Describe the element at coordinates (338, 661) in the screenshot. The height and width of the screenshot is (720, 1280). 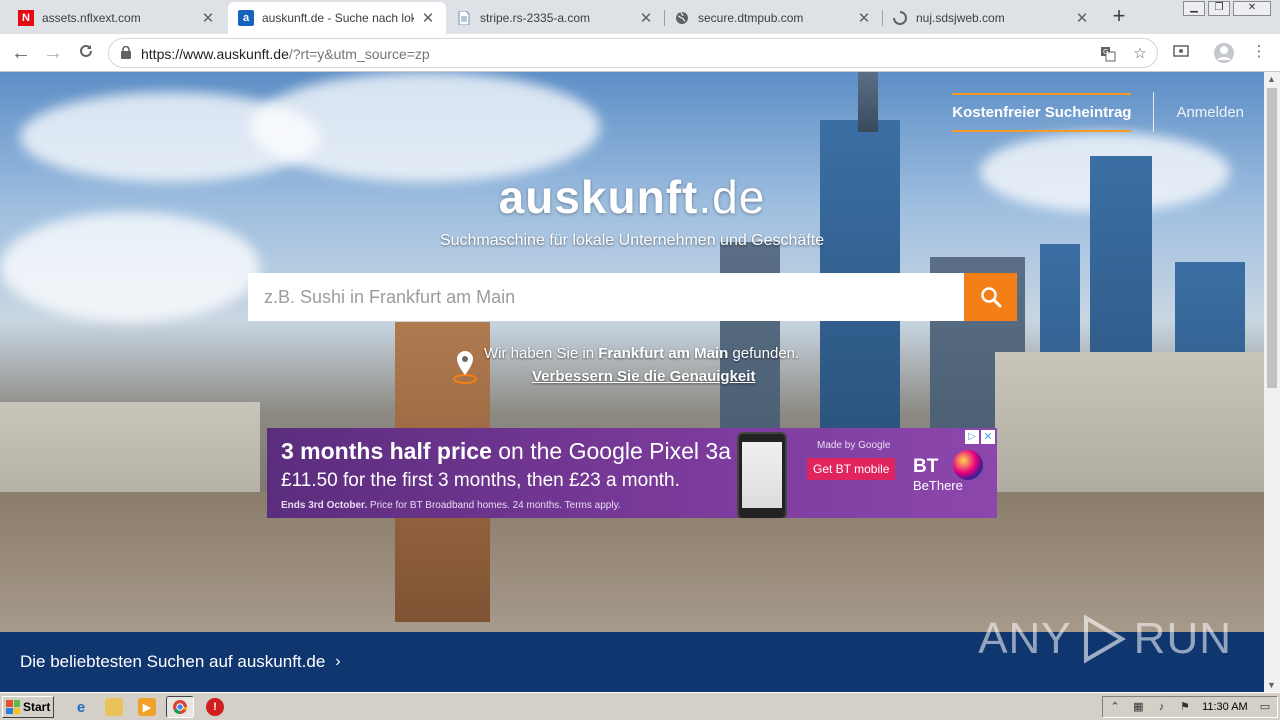
I see `chevron-right-icon: ›` at that location.